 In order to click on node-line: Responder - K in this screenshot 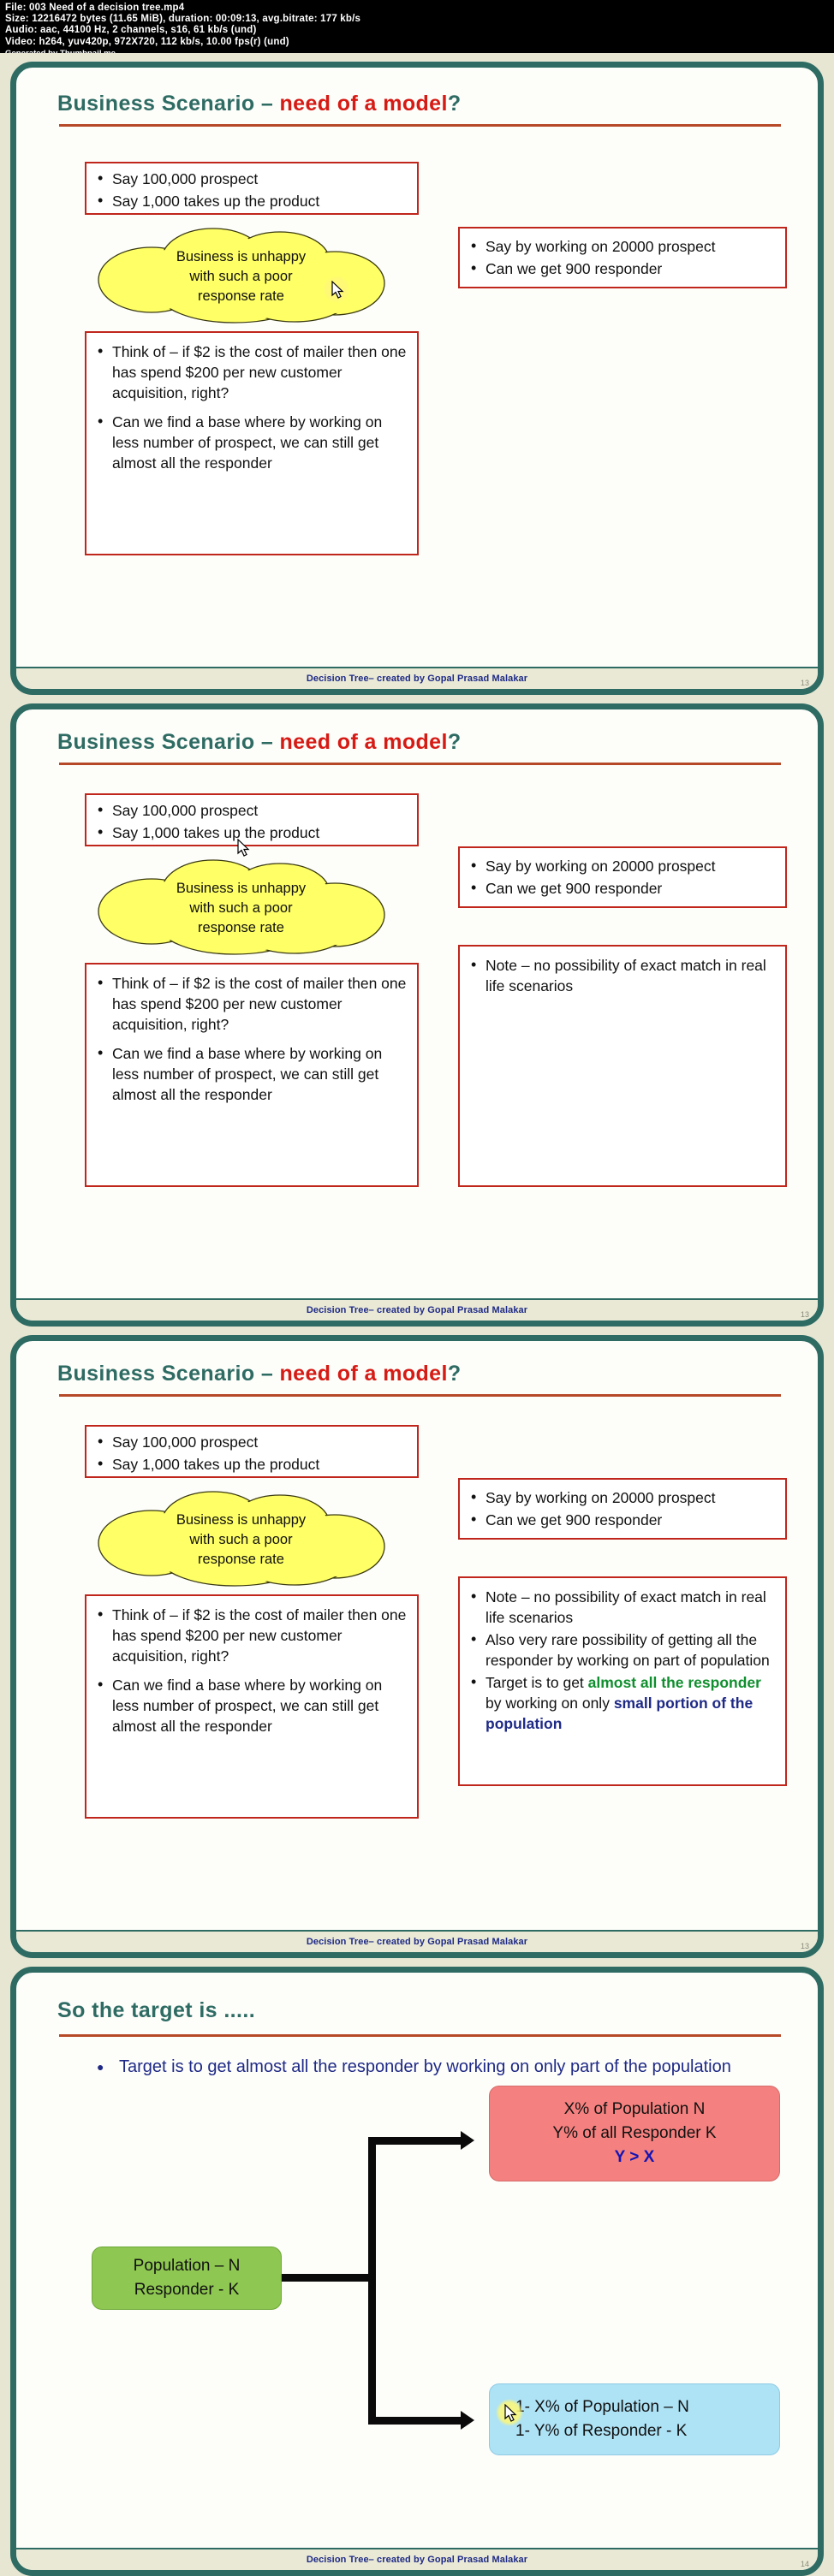, I will do `click(187, 2290)`.